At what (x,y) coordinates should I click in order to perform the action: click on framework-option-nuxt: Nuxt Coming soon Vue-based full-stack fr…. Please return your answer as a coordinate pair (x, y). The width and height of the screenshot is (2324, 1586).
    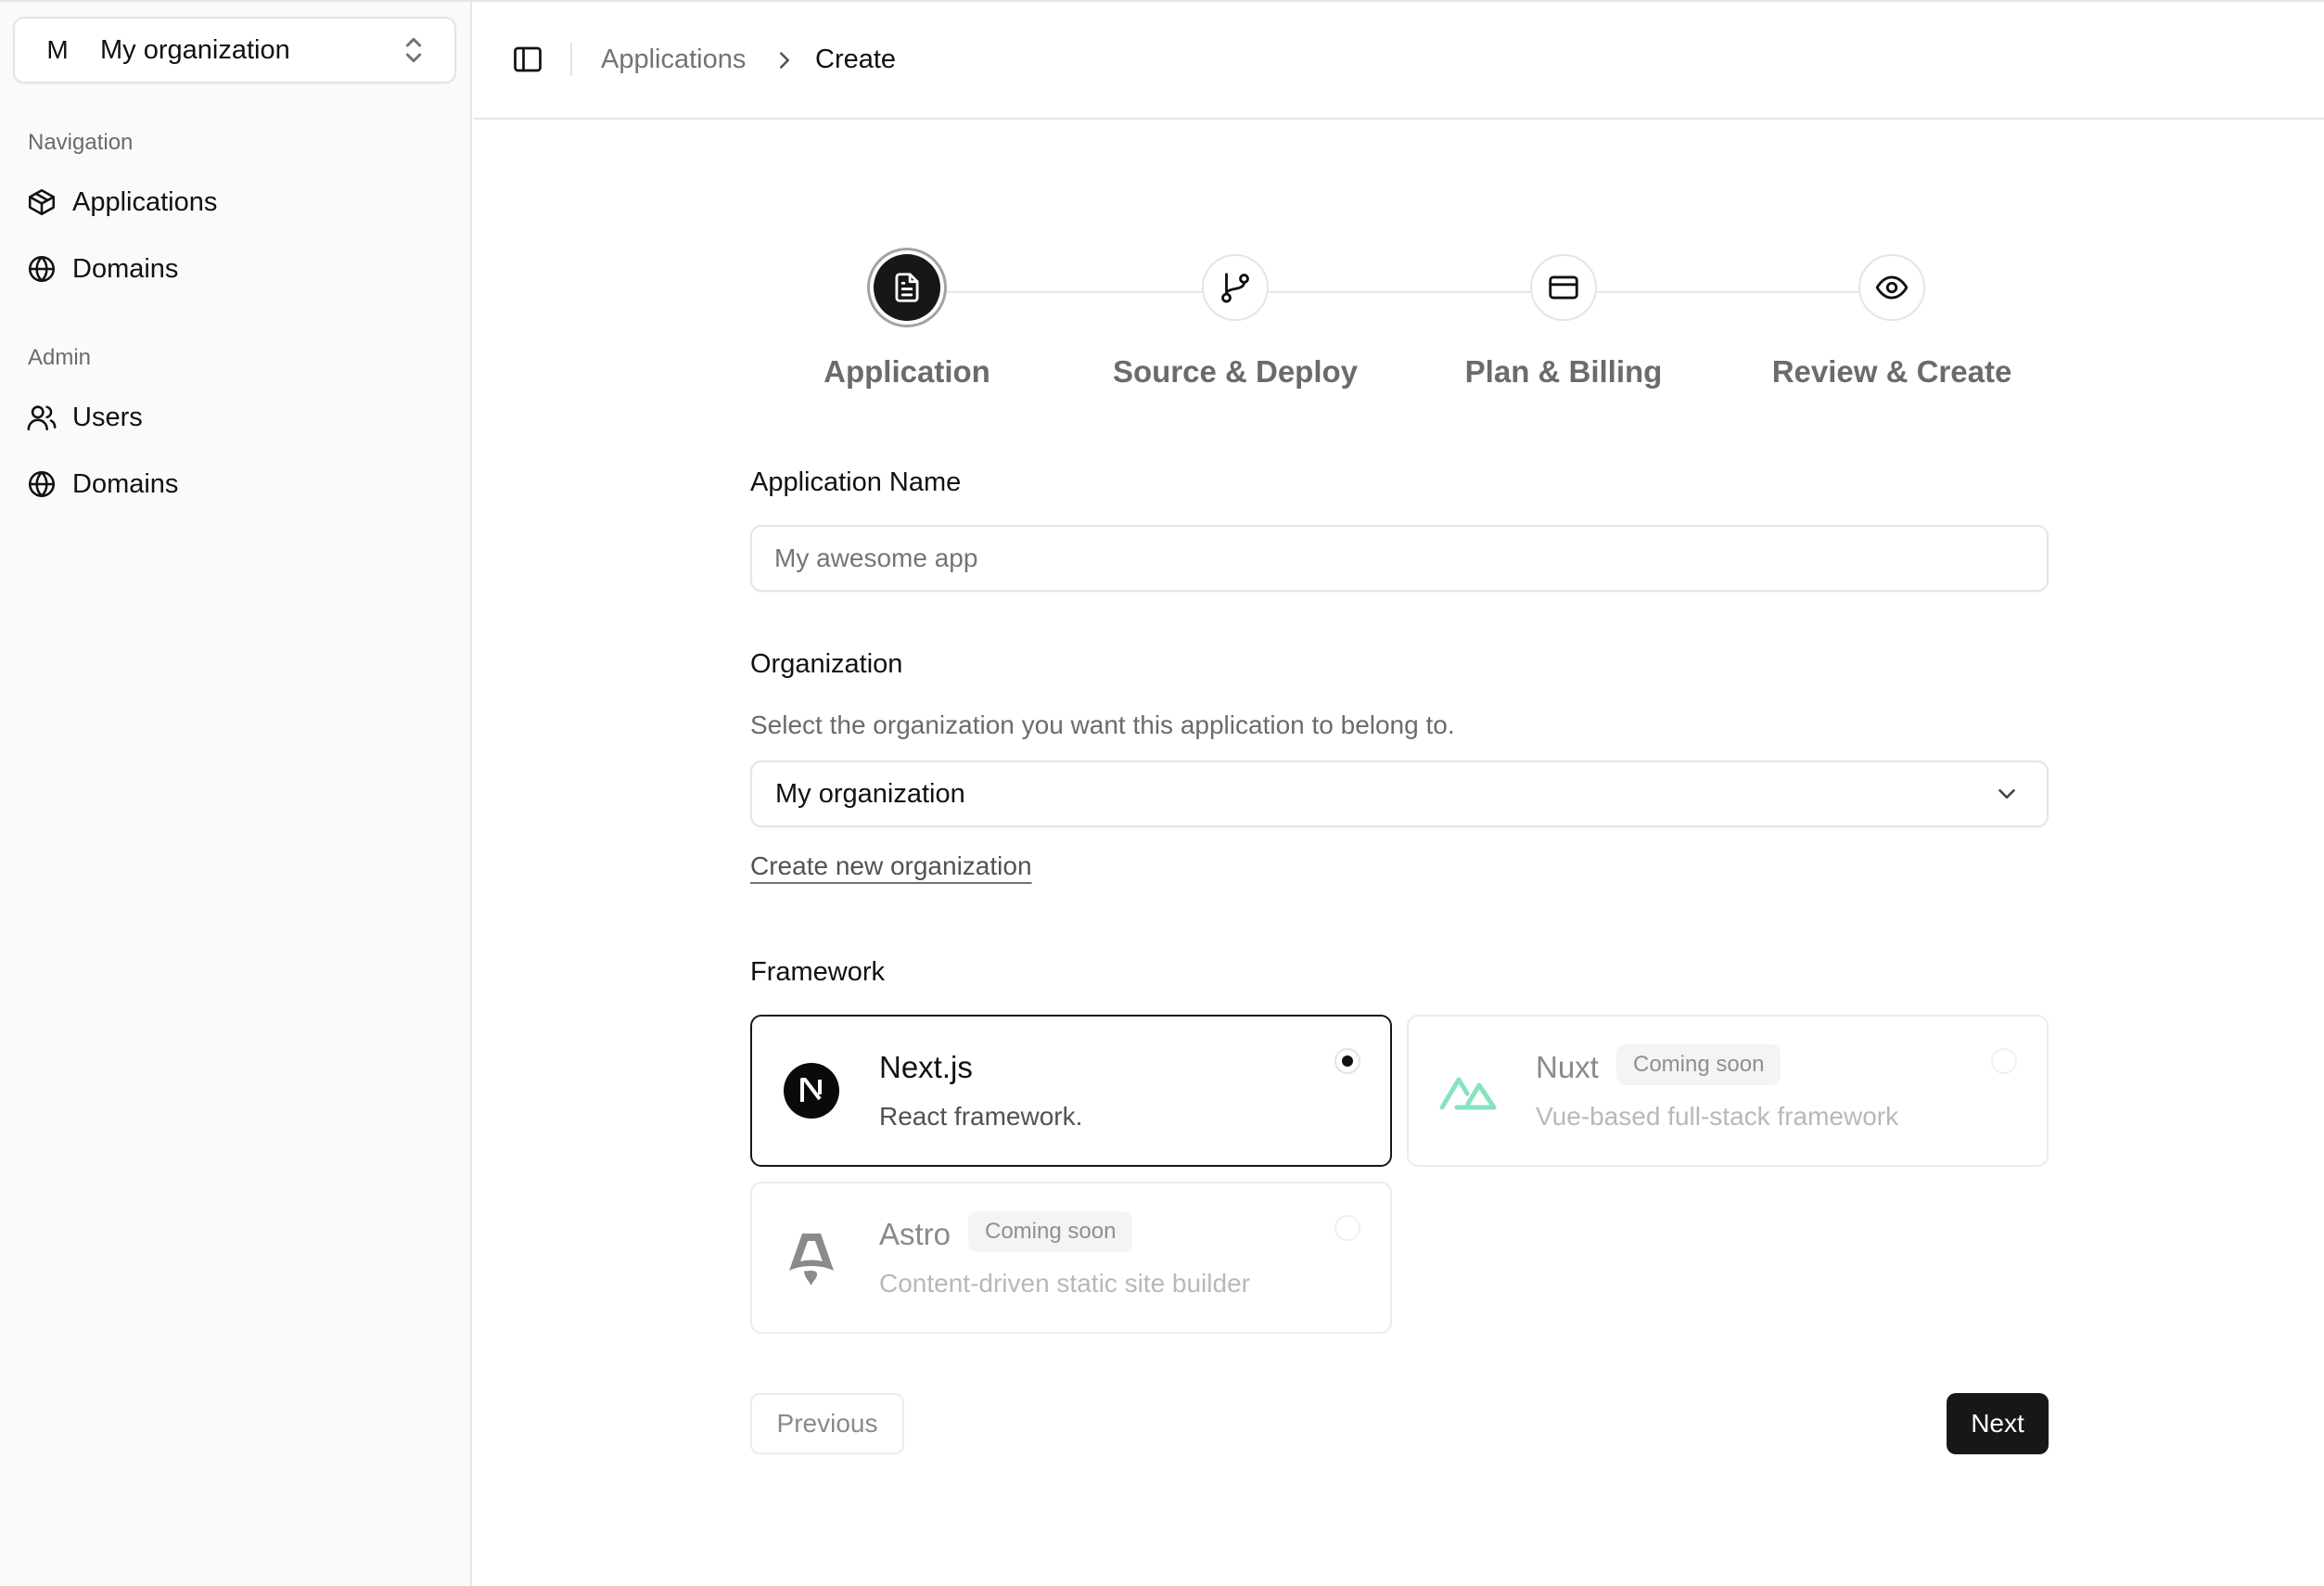
    Looking at the image, I should click on (1728, 1091).